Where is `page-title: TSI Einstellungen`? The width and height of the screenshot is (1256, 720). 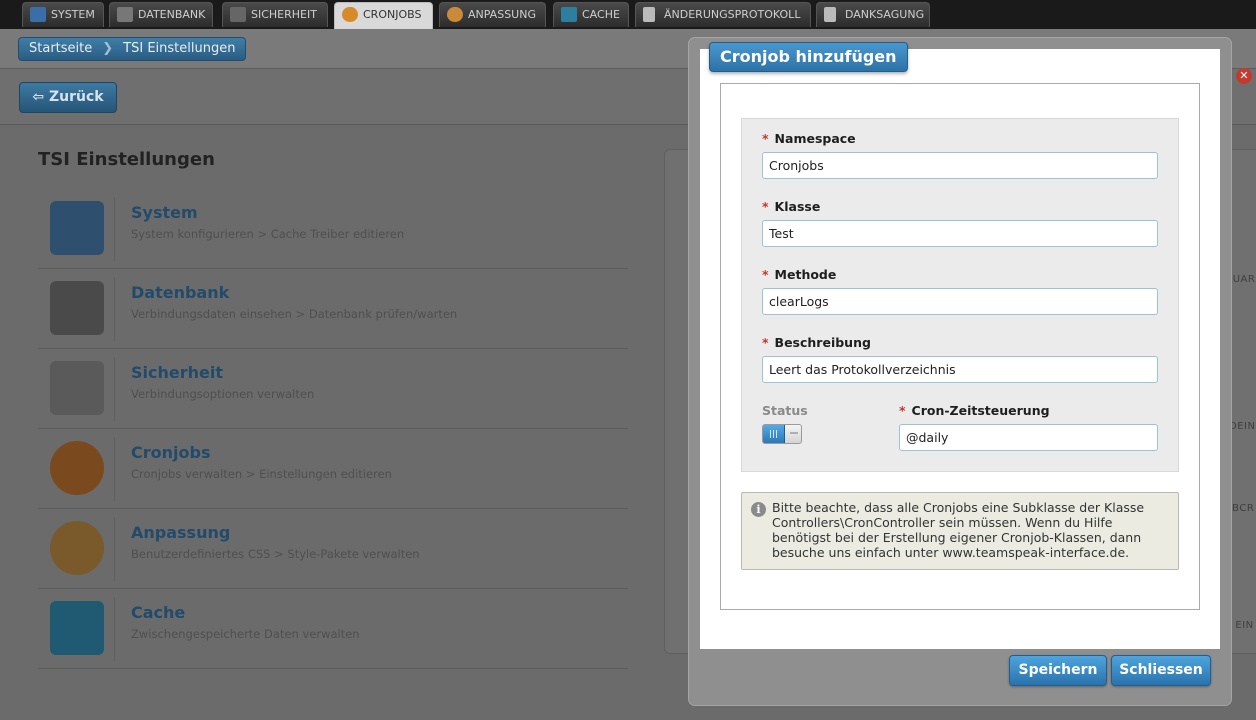 page-title: TSI Einstellungen is located at coordinates (126, 159).